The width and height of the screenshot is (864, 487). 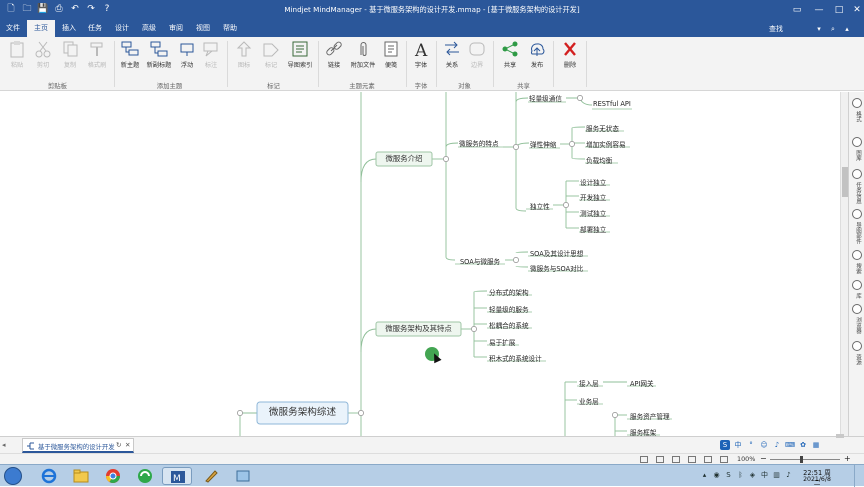 What do you see at coordinates (724, 459) in the screenshot?
I see `tray-status-icon` at bounding box center [724, 459].